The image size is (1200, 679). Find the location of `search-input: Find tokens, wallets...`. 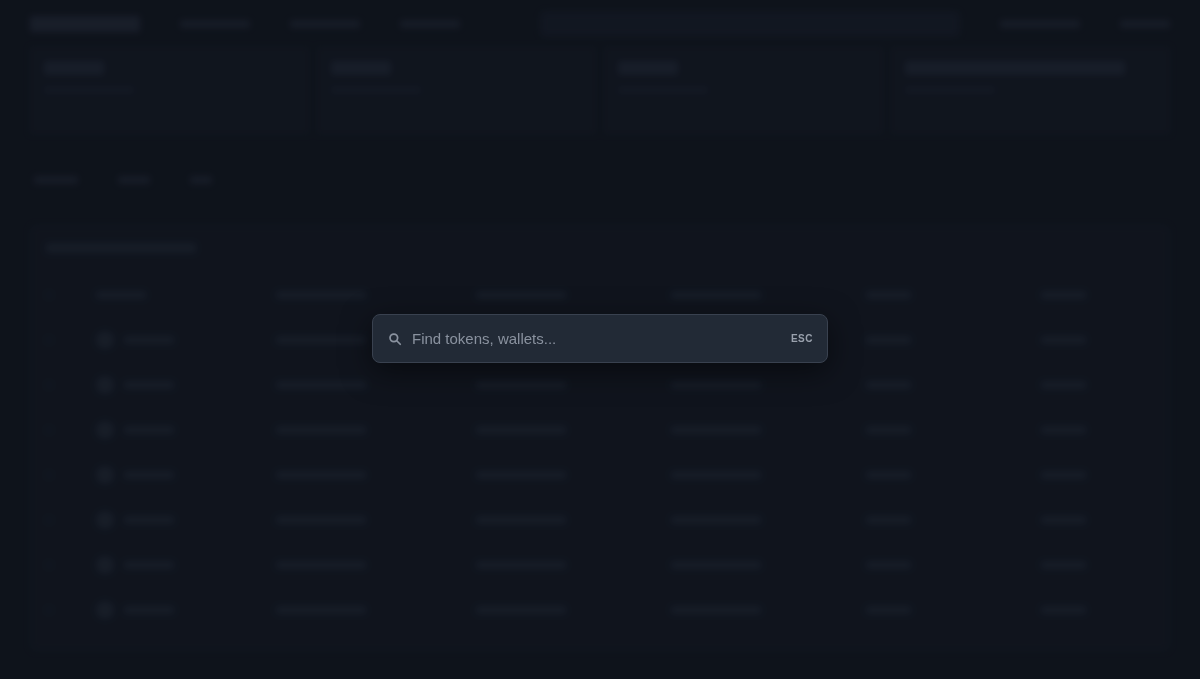

search-input: Find tokens, wallets... is located at coordinates (596, 338).